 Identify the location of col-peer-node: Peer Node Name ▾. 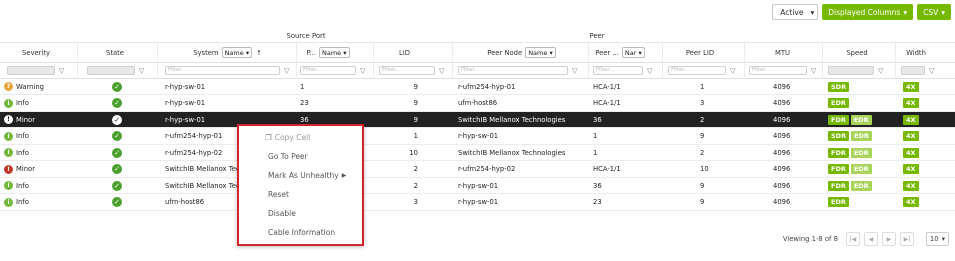
(521, 53).